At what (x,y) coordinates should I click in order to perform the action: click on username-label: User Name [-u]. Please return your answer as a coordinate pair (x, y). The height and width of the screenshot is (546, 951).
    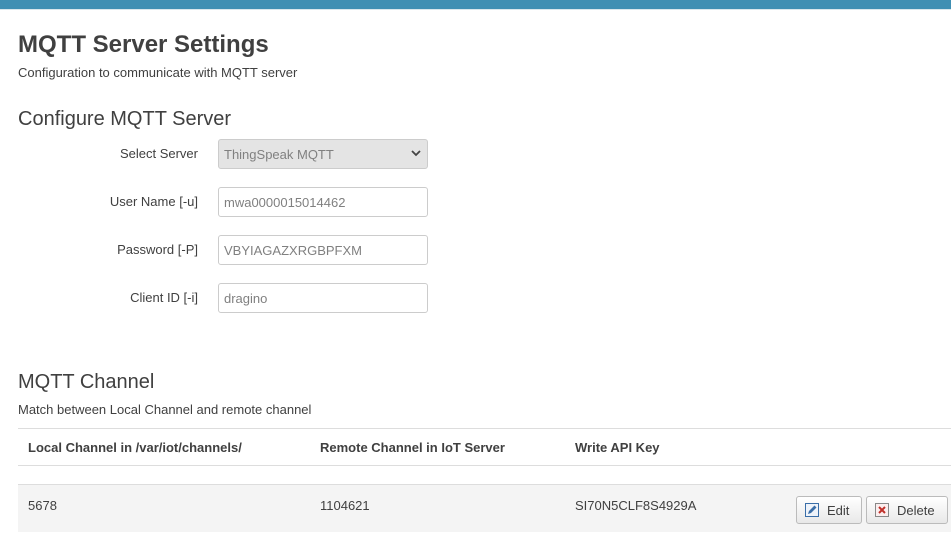
    Looking at the image, I should click on (153, 201).